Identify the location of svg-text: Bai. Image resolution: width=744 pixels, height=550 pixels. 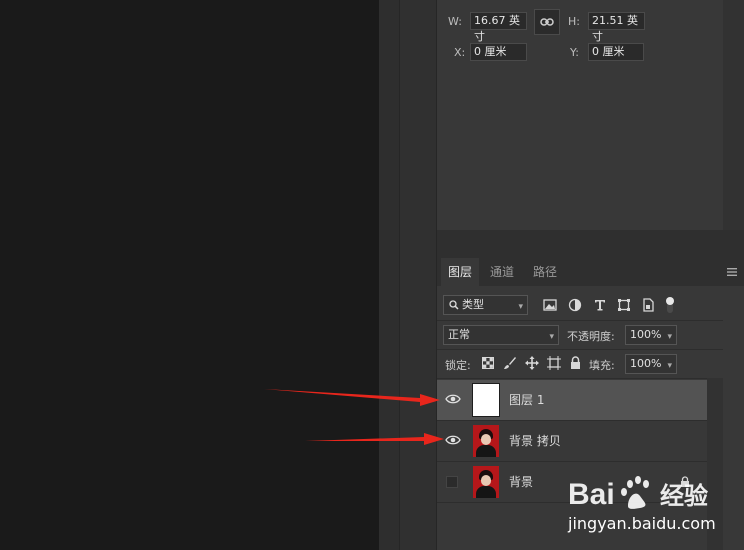
(591, 494).